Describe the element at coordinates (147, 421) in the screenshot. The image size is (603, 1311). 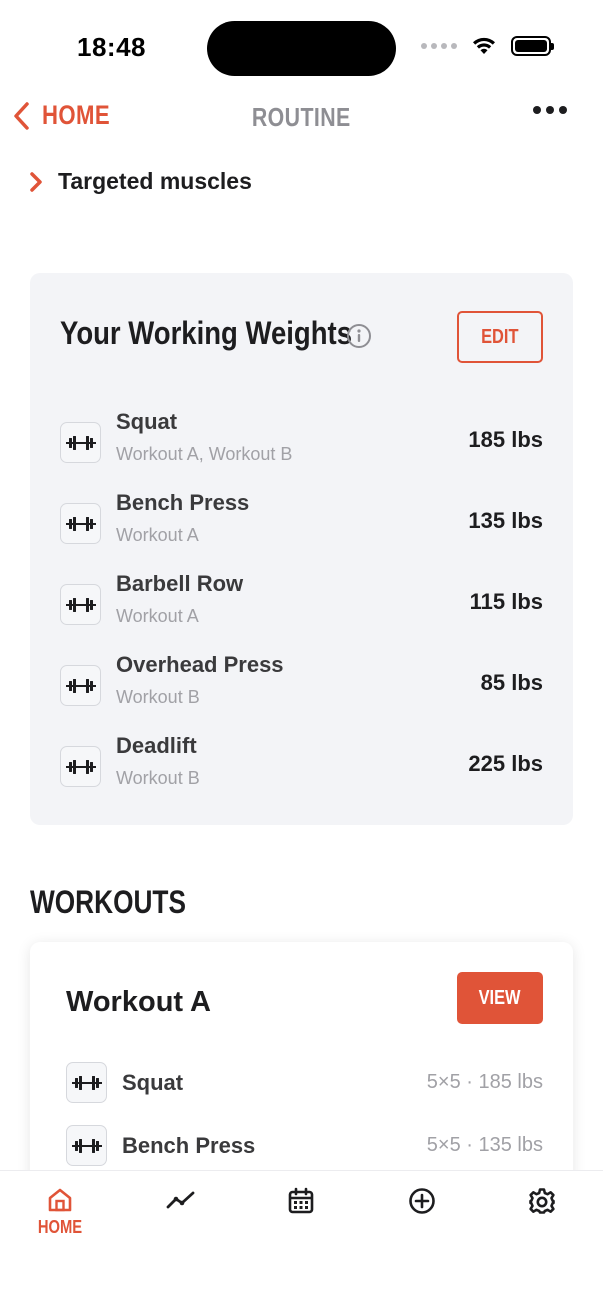
I see `lift-name: Squat` at that location.